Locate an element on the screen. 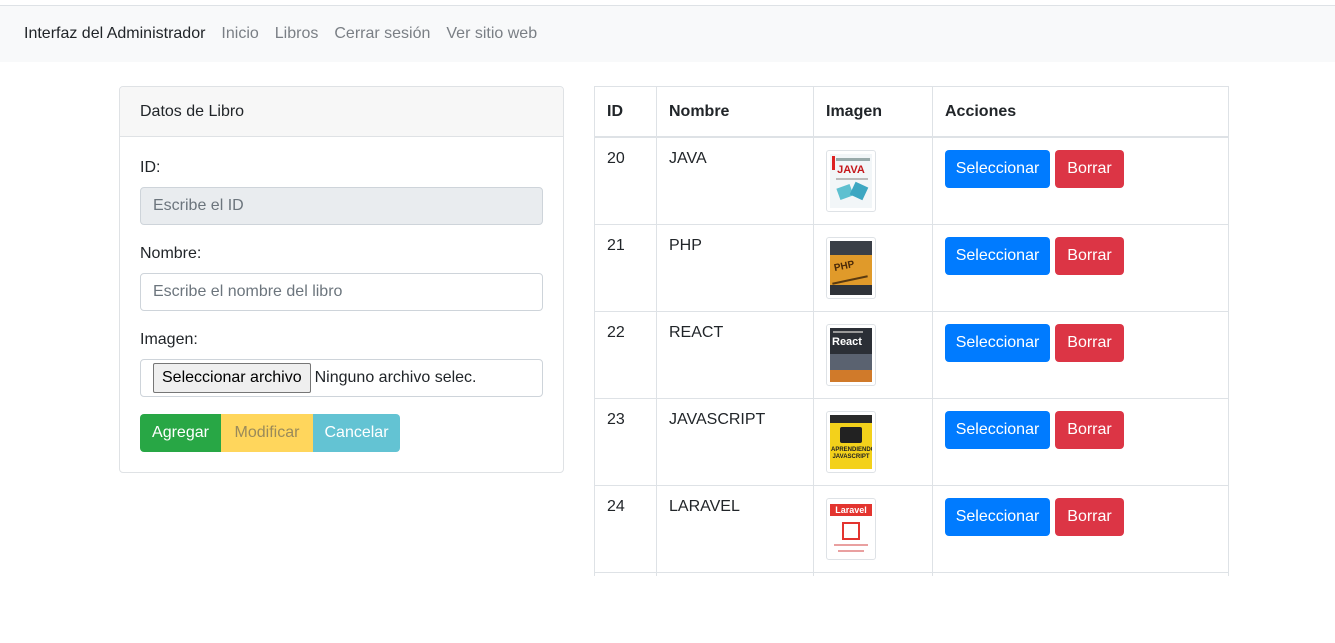 This screenshot has height=643, width=1335. cell-name: JAVA is located at coordinates (735, 180).